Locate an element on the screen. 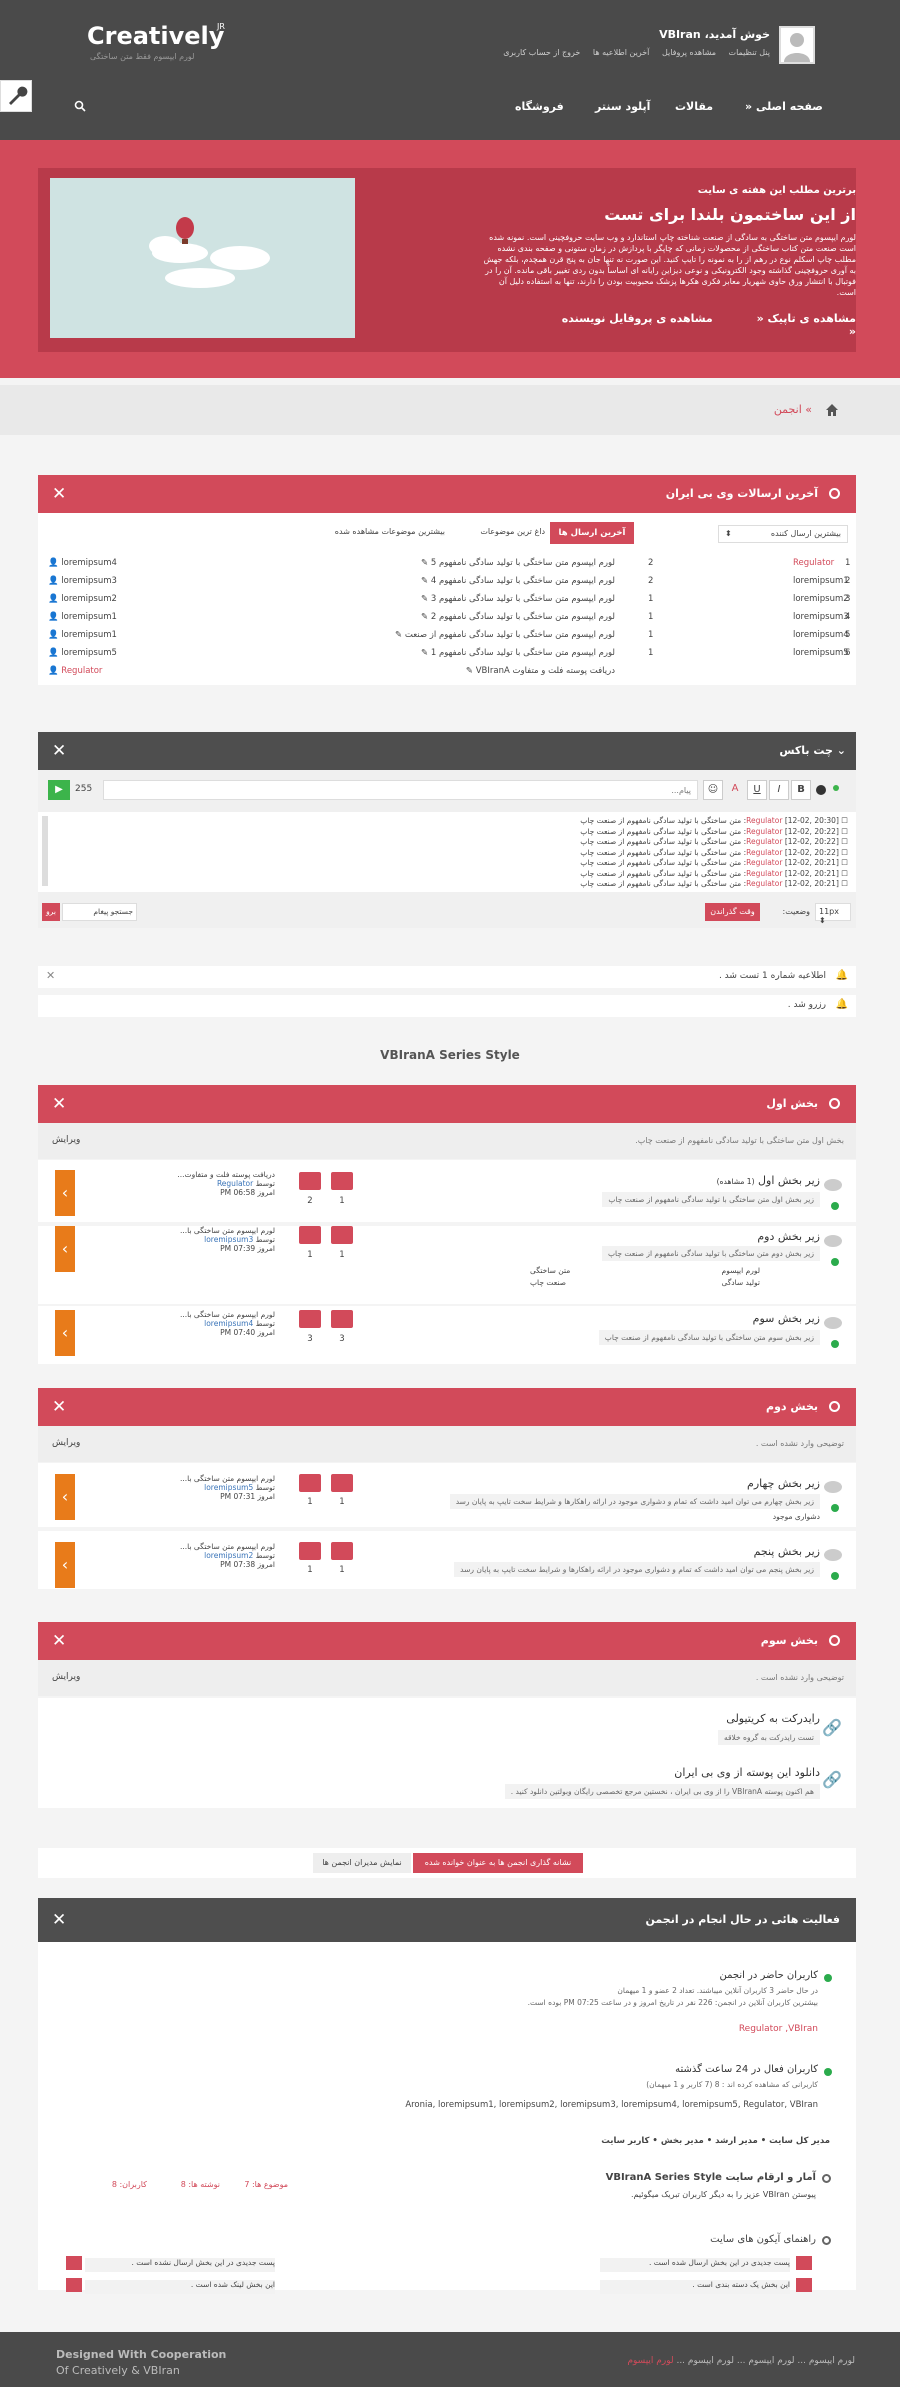 The width and height of the screenshot is (900, 2387). post-author: 👤 loremipsum5 is located at coordinates (103, 657).